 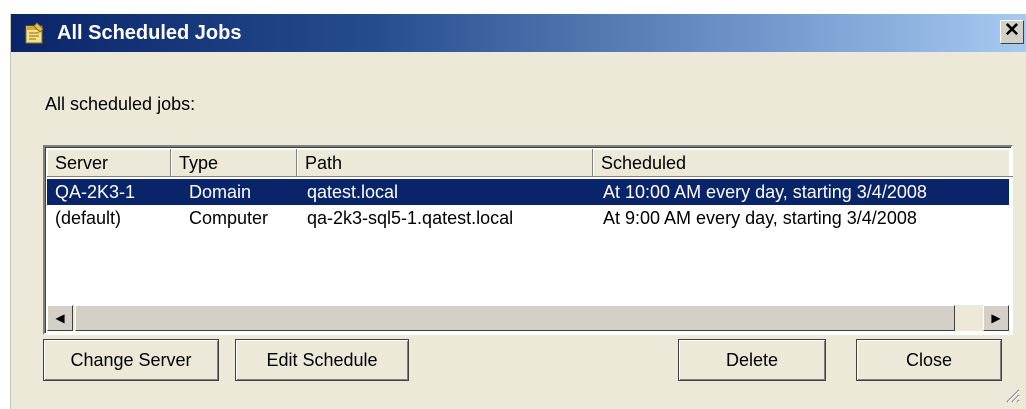 I want to click on cell-server: QA-2K3-1, so click(x=95, y=192).